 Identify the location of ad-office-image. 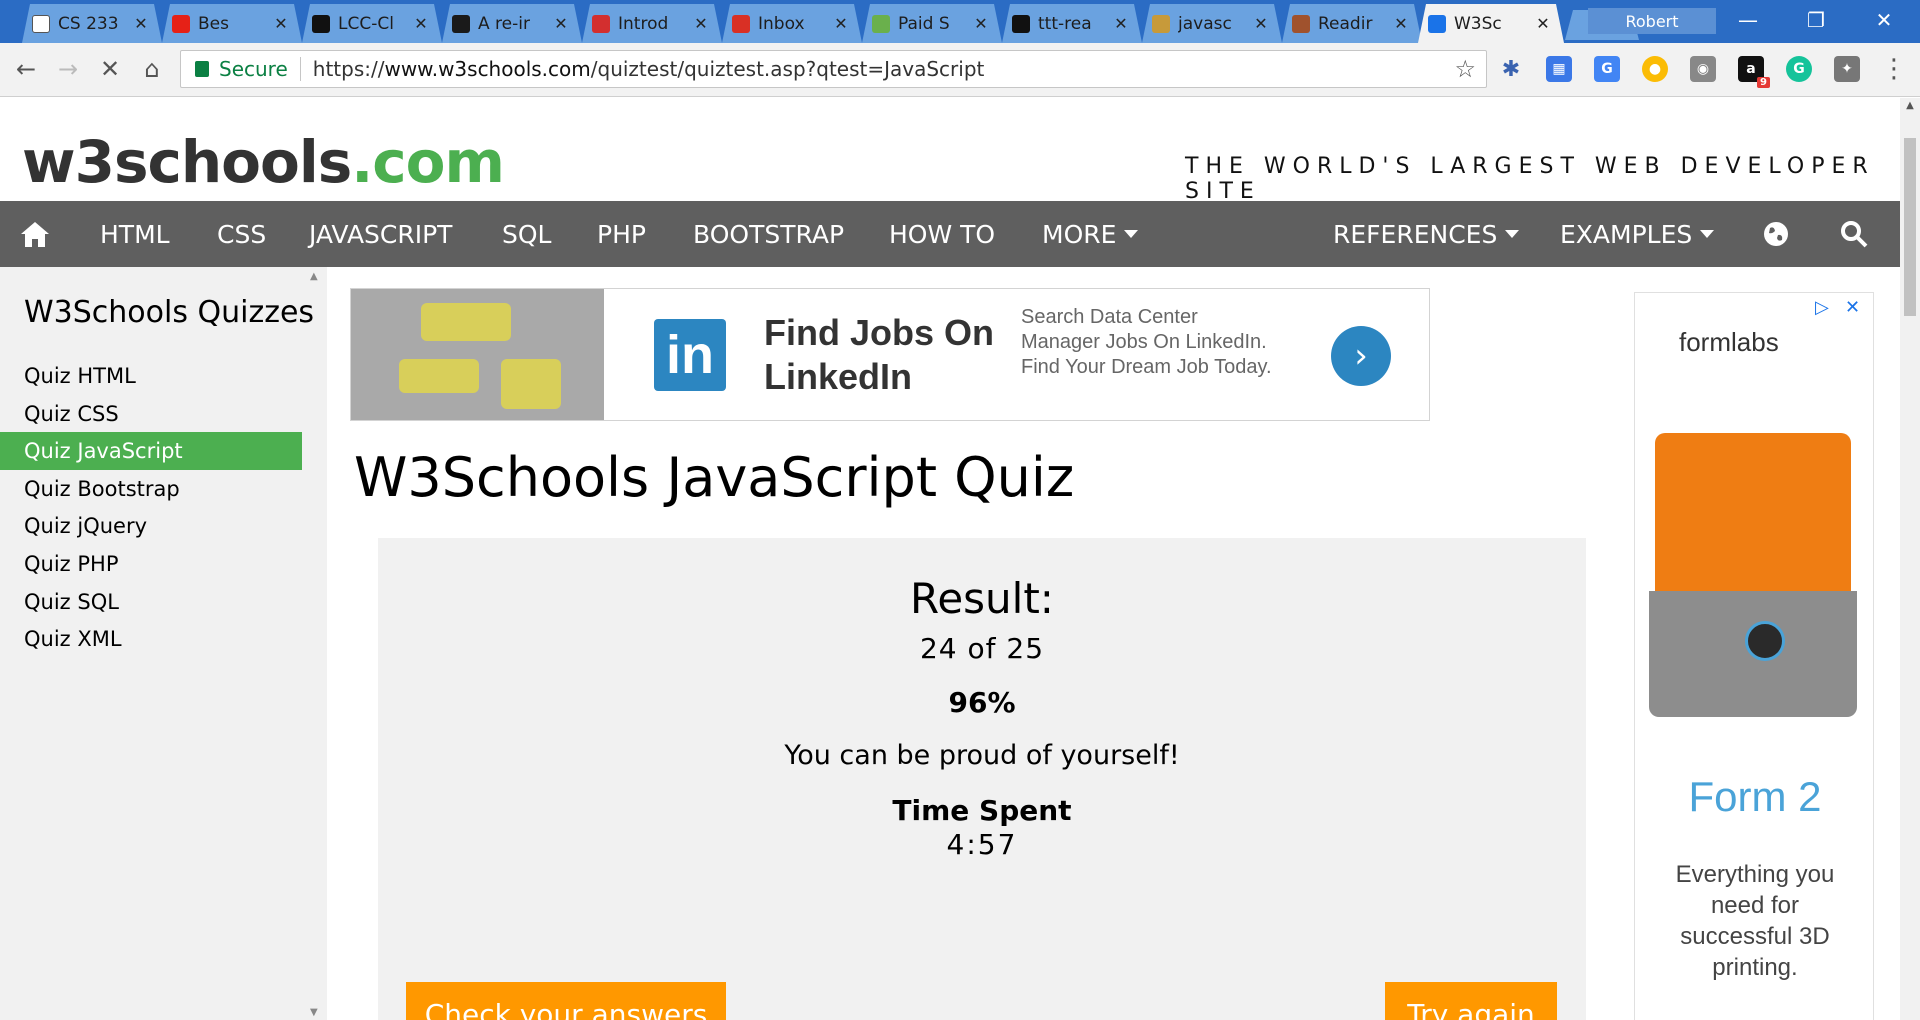
(477, 354).